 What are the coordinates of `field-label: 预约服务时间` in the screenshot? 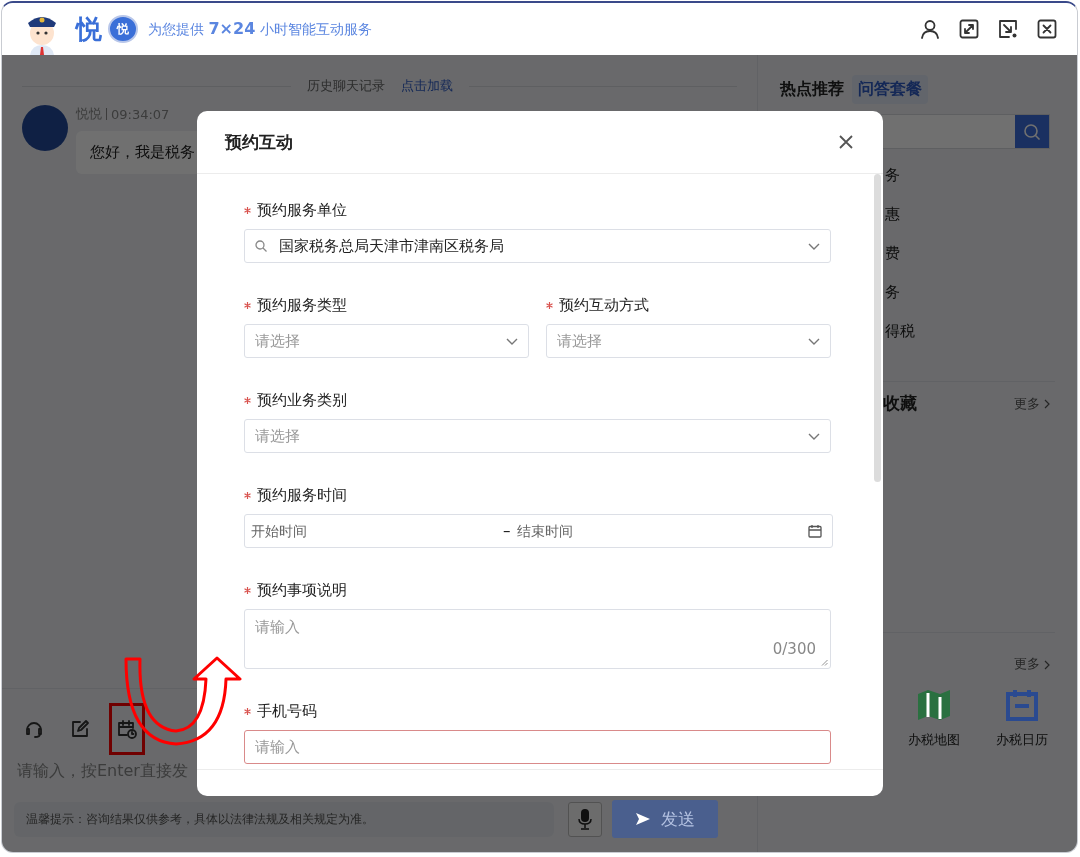 It's located at (302, 495).